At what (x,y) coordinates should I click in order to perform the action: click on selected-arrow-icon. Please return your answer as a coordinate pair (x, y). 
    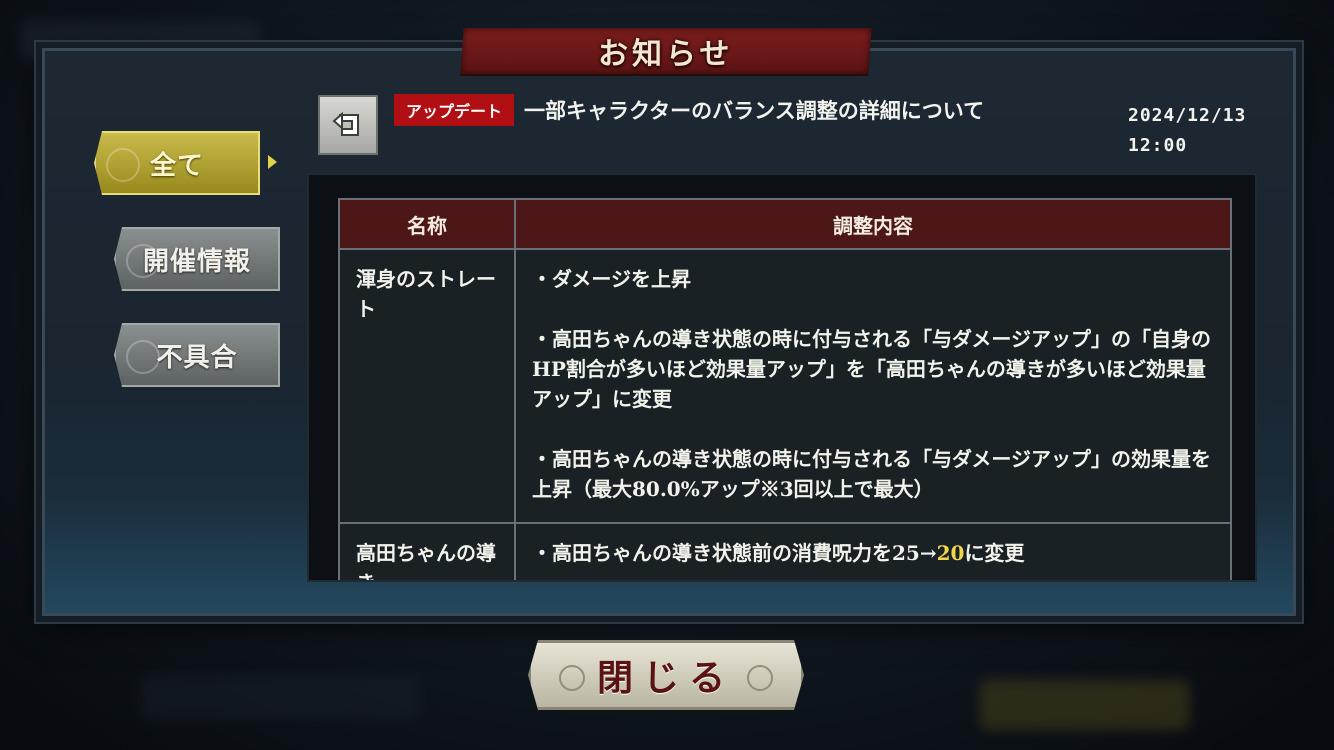
    Looking at the image, I should click on (272, 162).